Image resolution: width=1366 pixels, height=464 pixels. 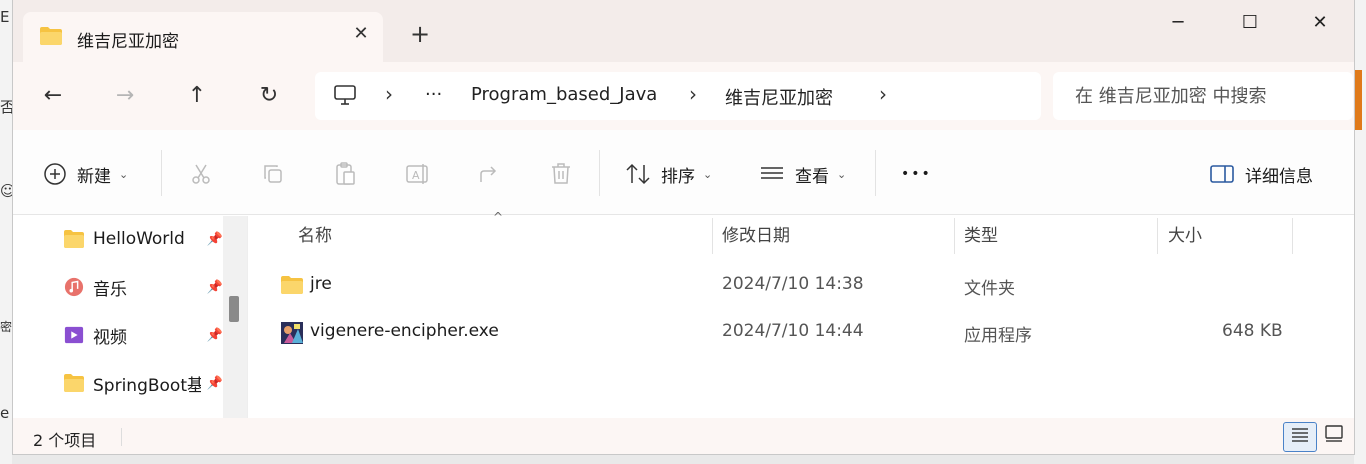 What do you see at coordinates (1250, 23) in the screenshot?
I see `maximize-button: ☐` at bounding box center [1250, 23].